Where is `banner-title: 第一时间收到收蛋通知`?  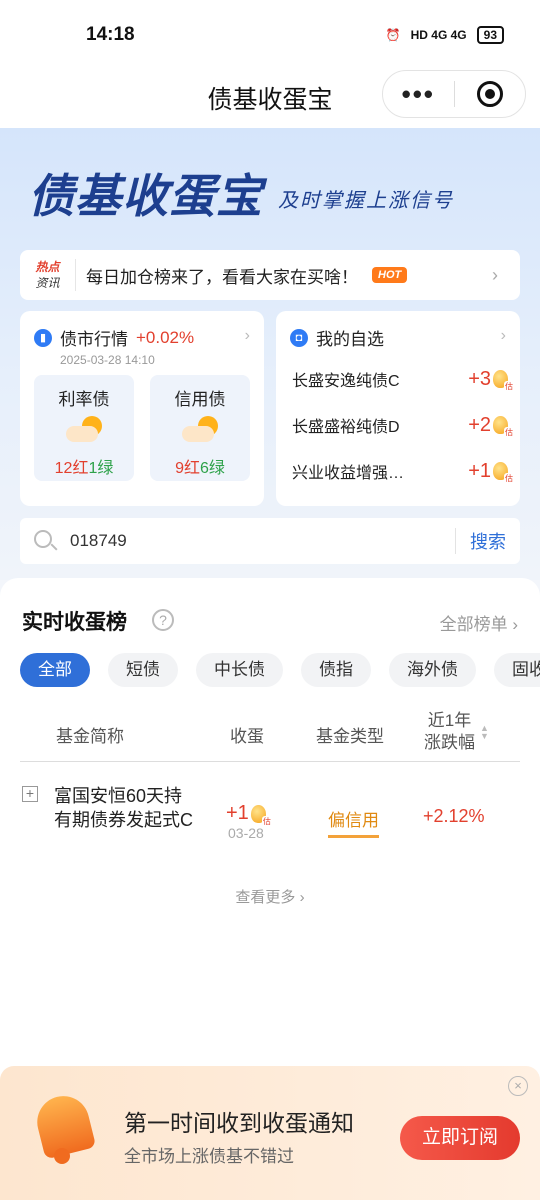
banner-title: 第一时间收到收蛋通知 is located at coordinates (239, 1123).